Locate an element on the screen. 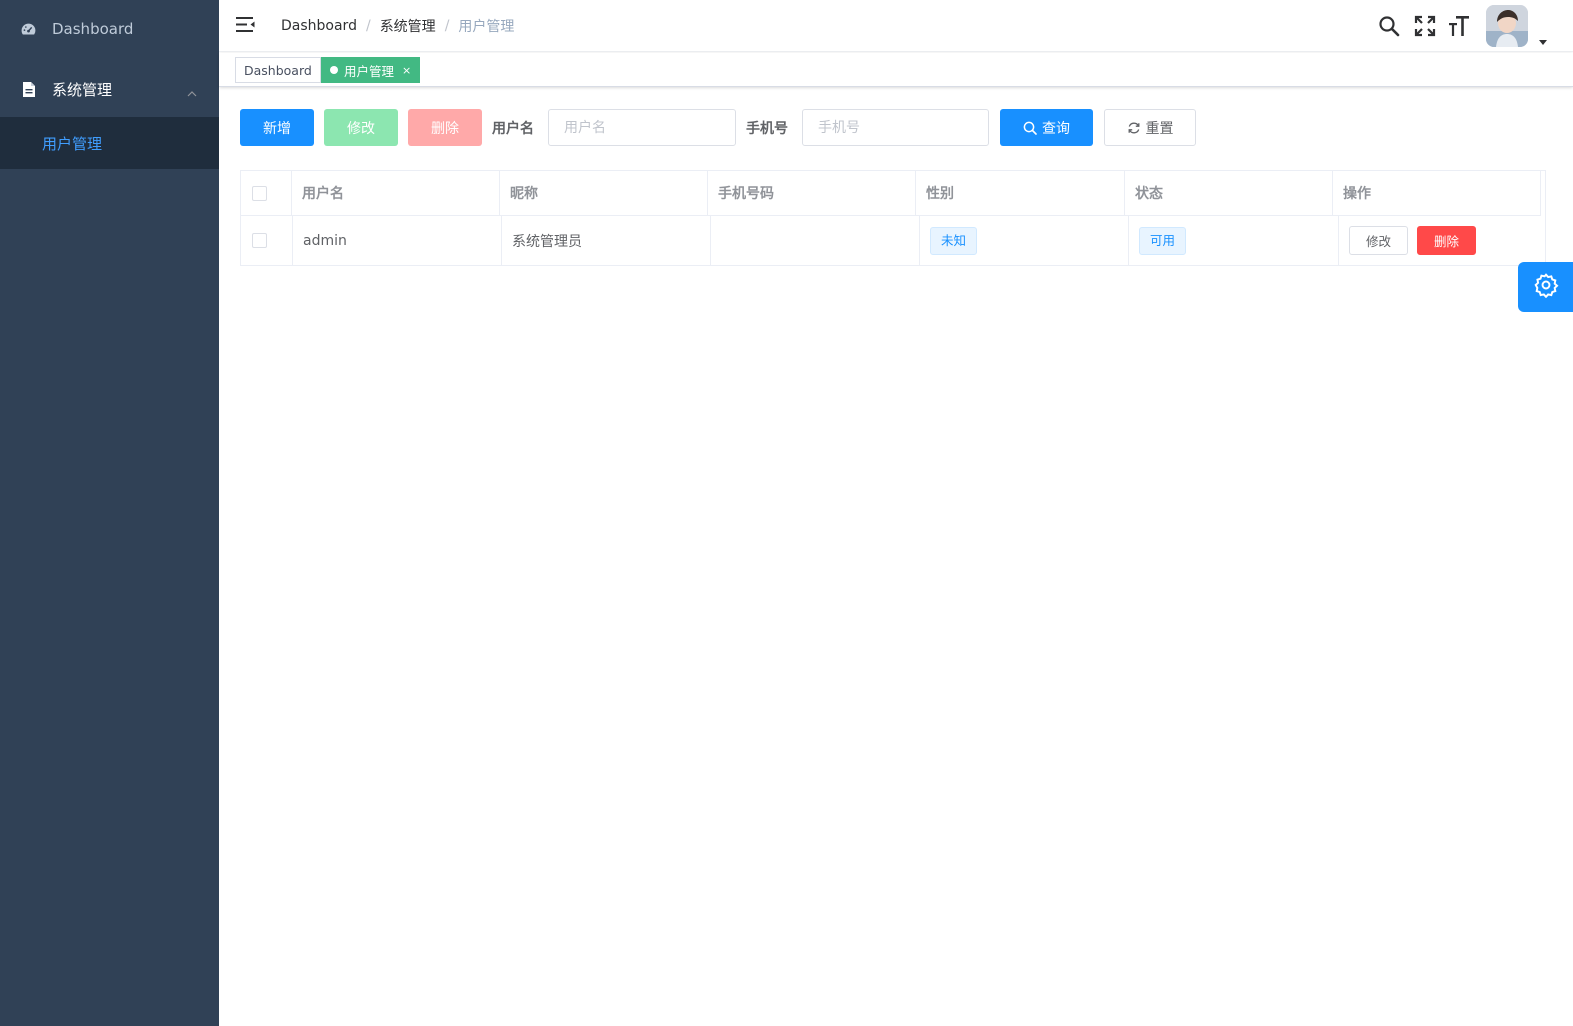  fullscreen-icon is located at coordinates (1425, 26).